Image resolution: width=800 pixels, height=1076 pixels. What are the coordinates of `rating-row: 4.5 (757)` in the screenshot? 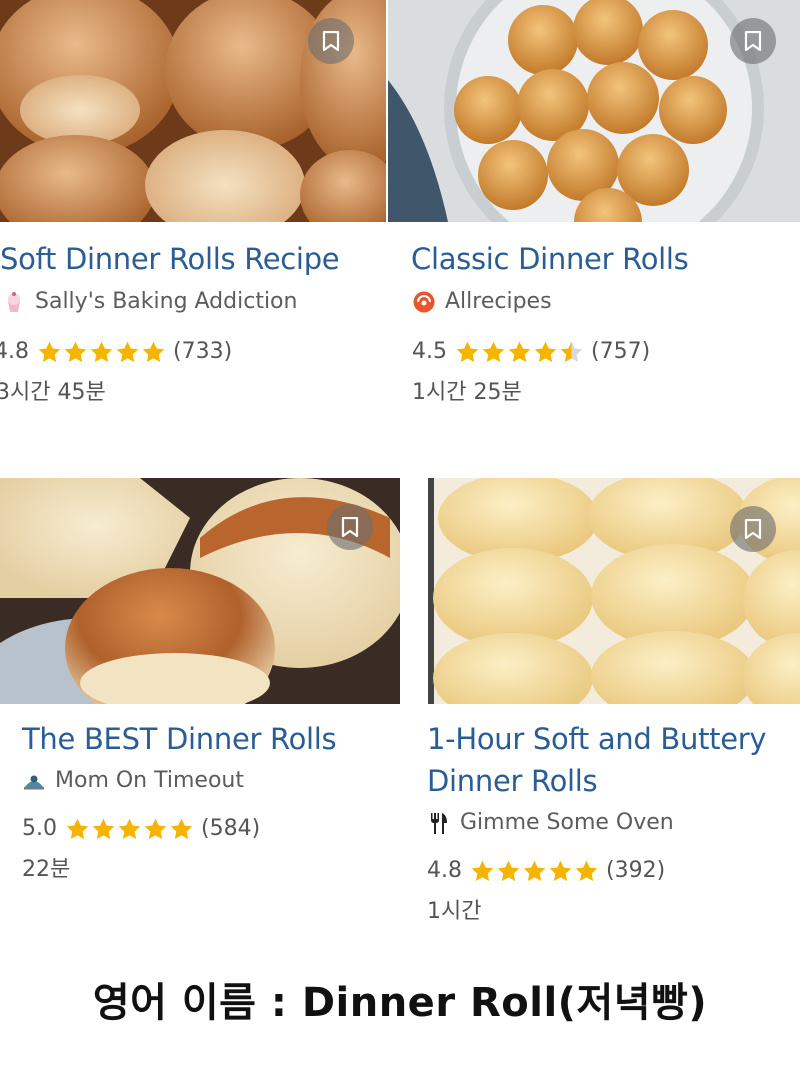 It's located at (531, 352).